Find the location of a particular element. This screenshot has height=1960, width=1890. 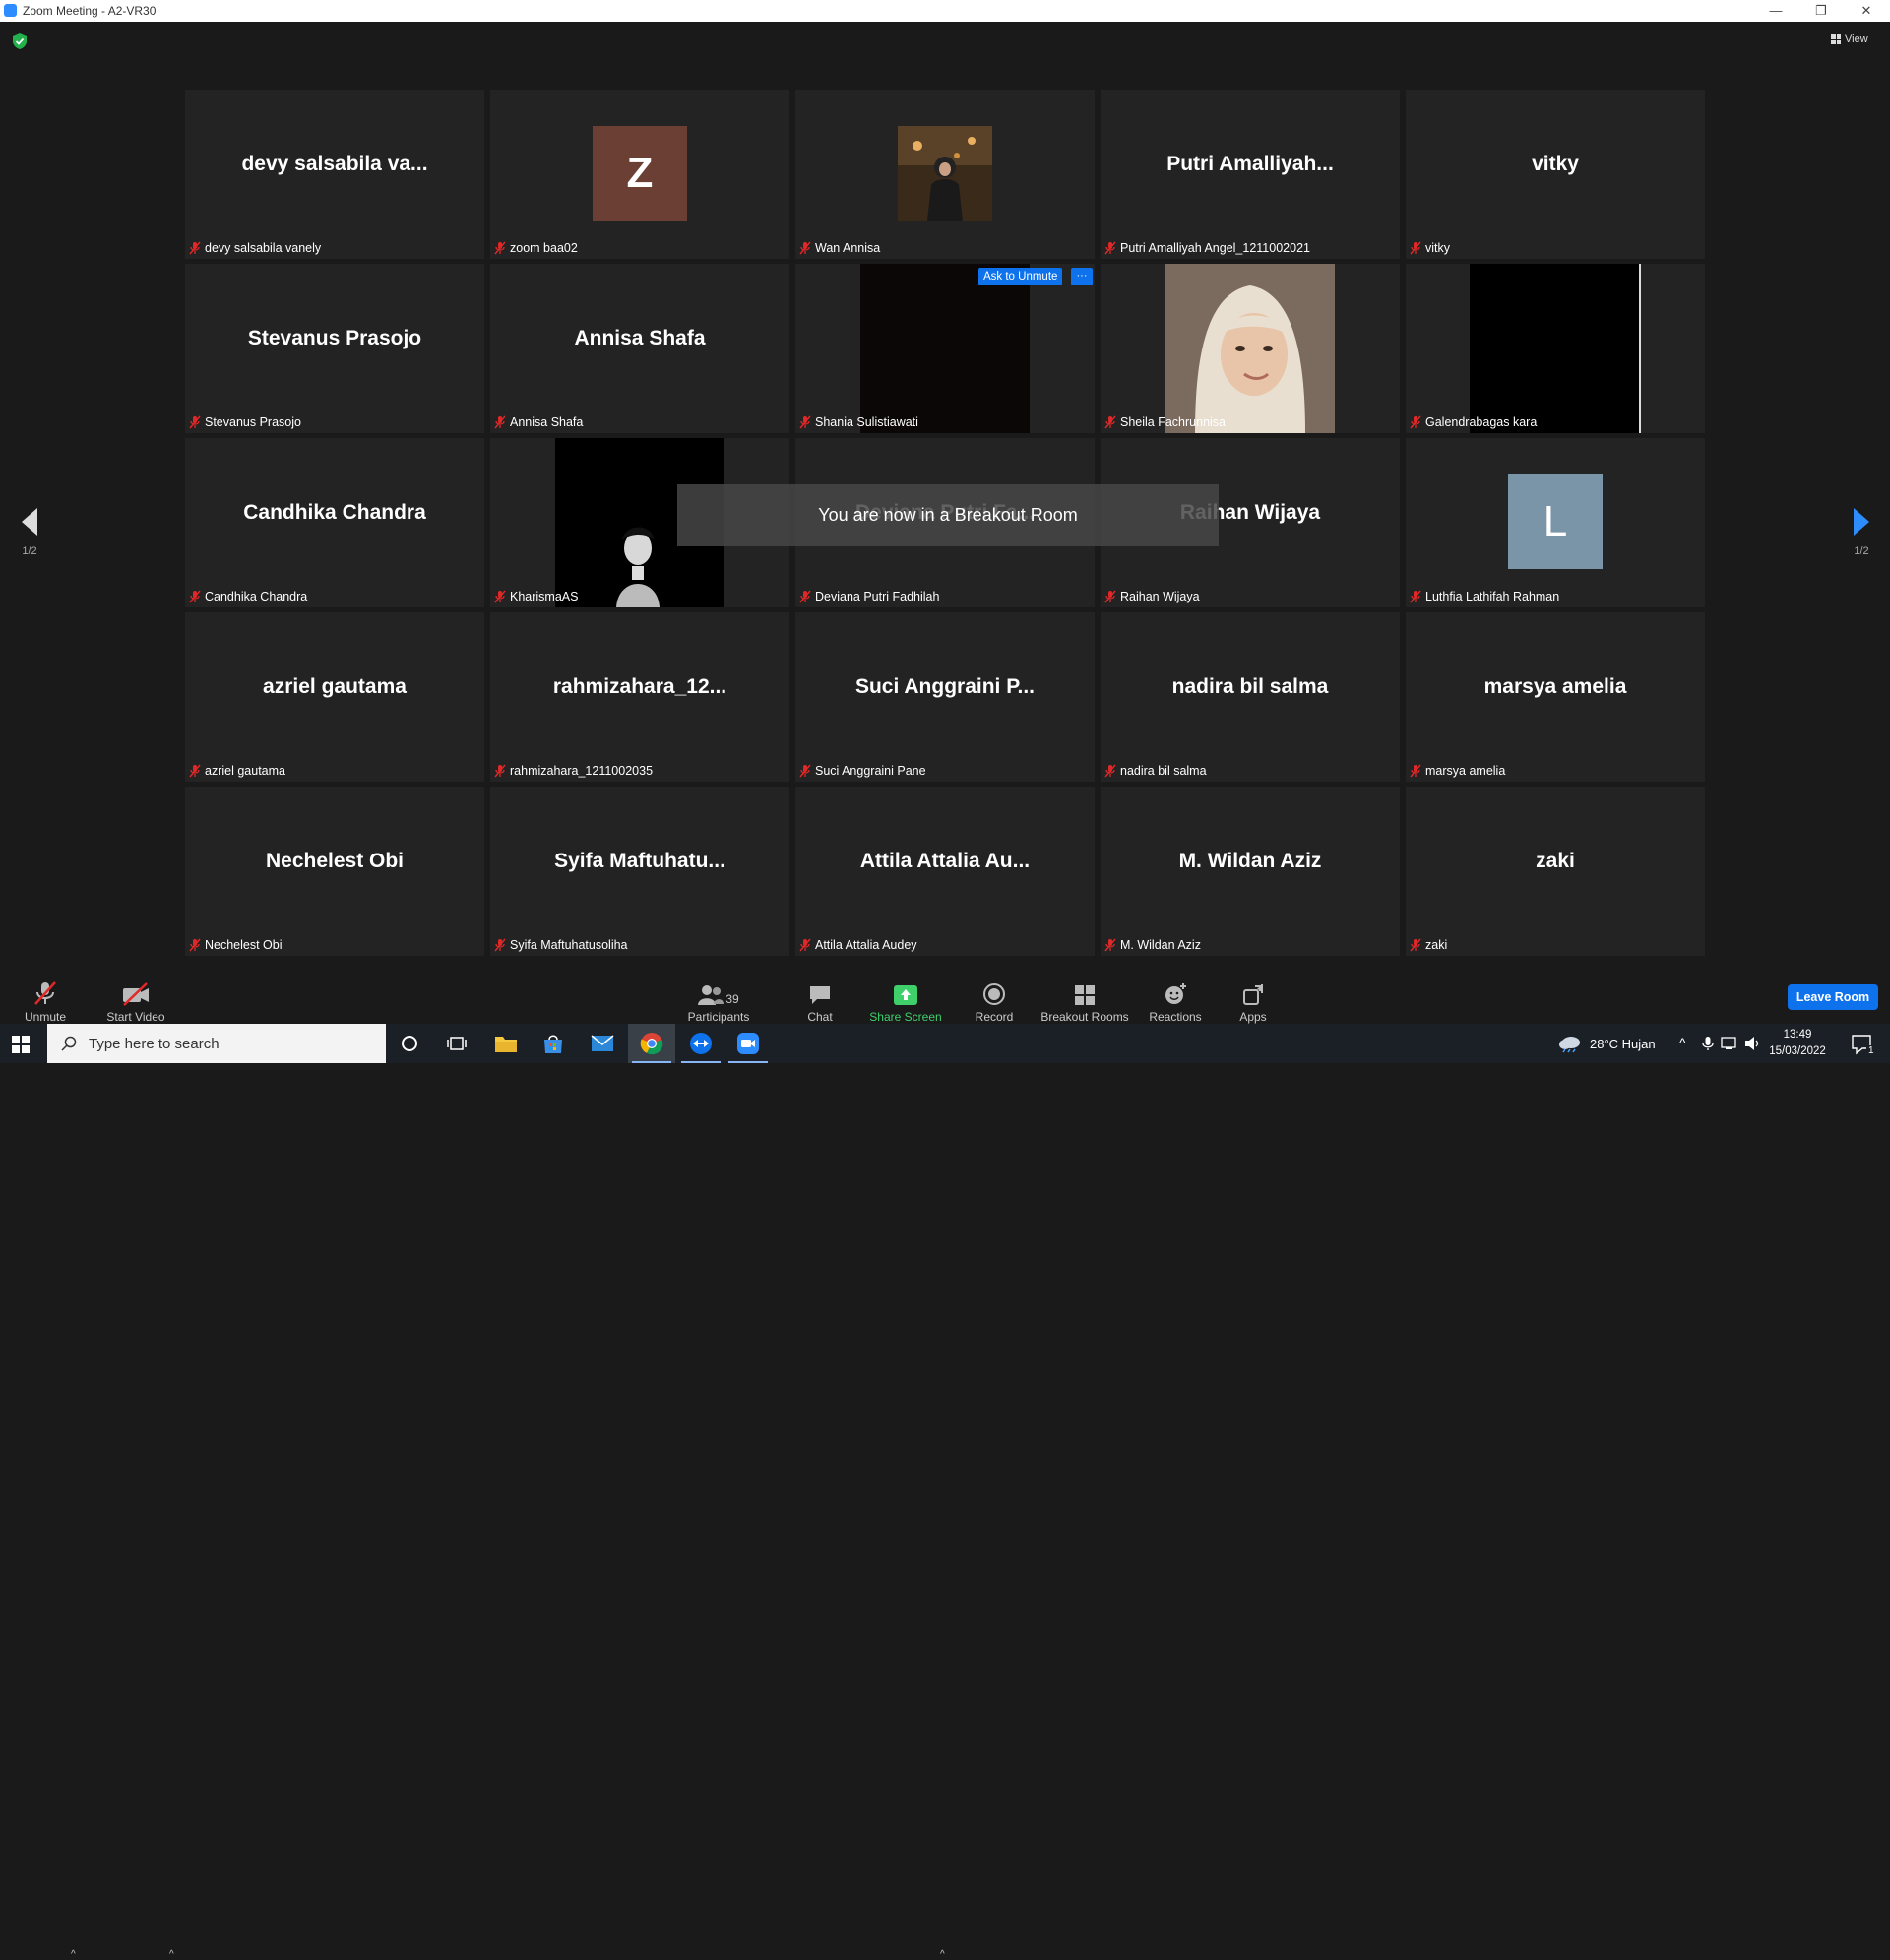

participant-tile: nadira bil salma nadira bil salma is located at coordinates (1250, 697).